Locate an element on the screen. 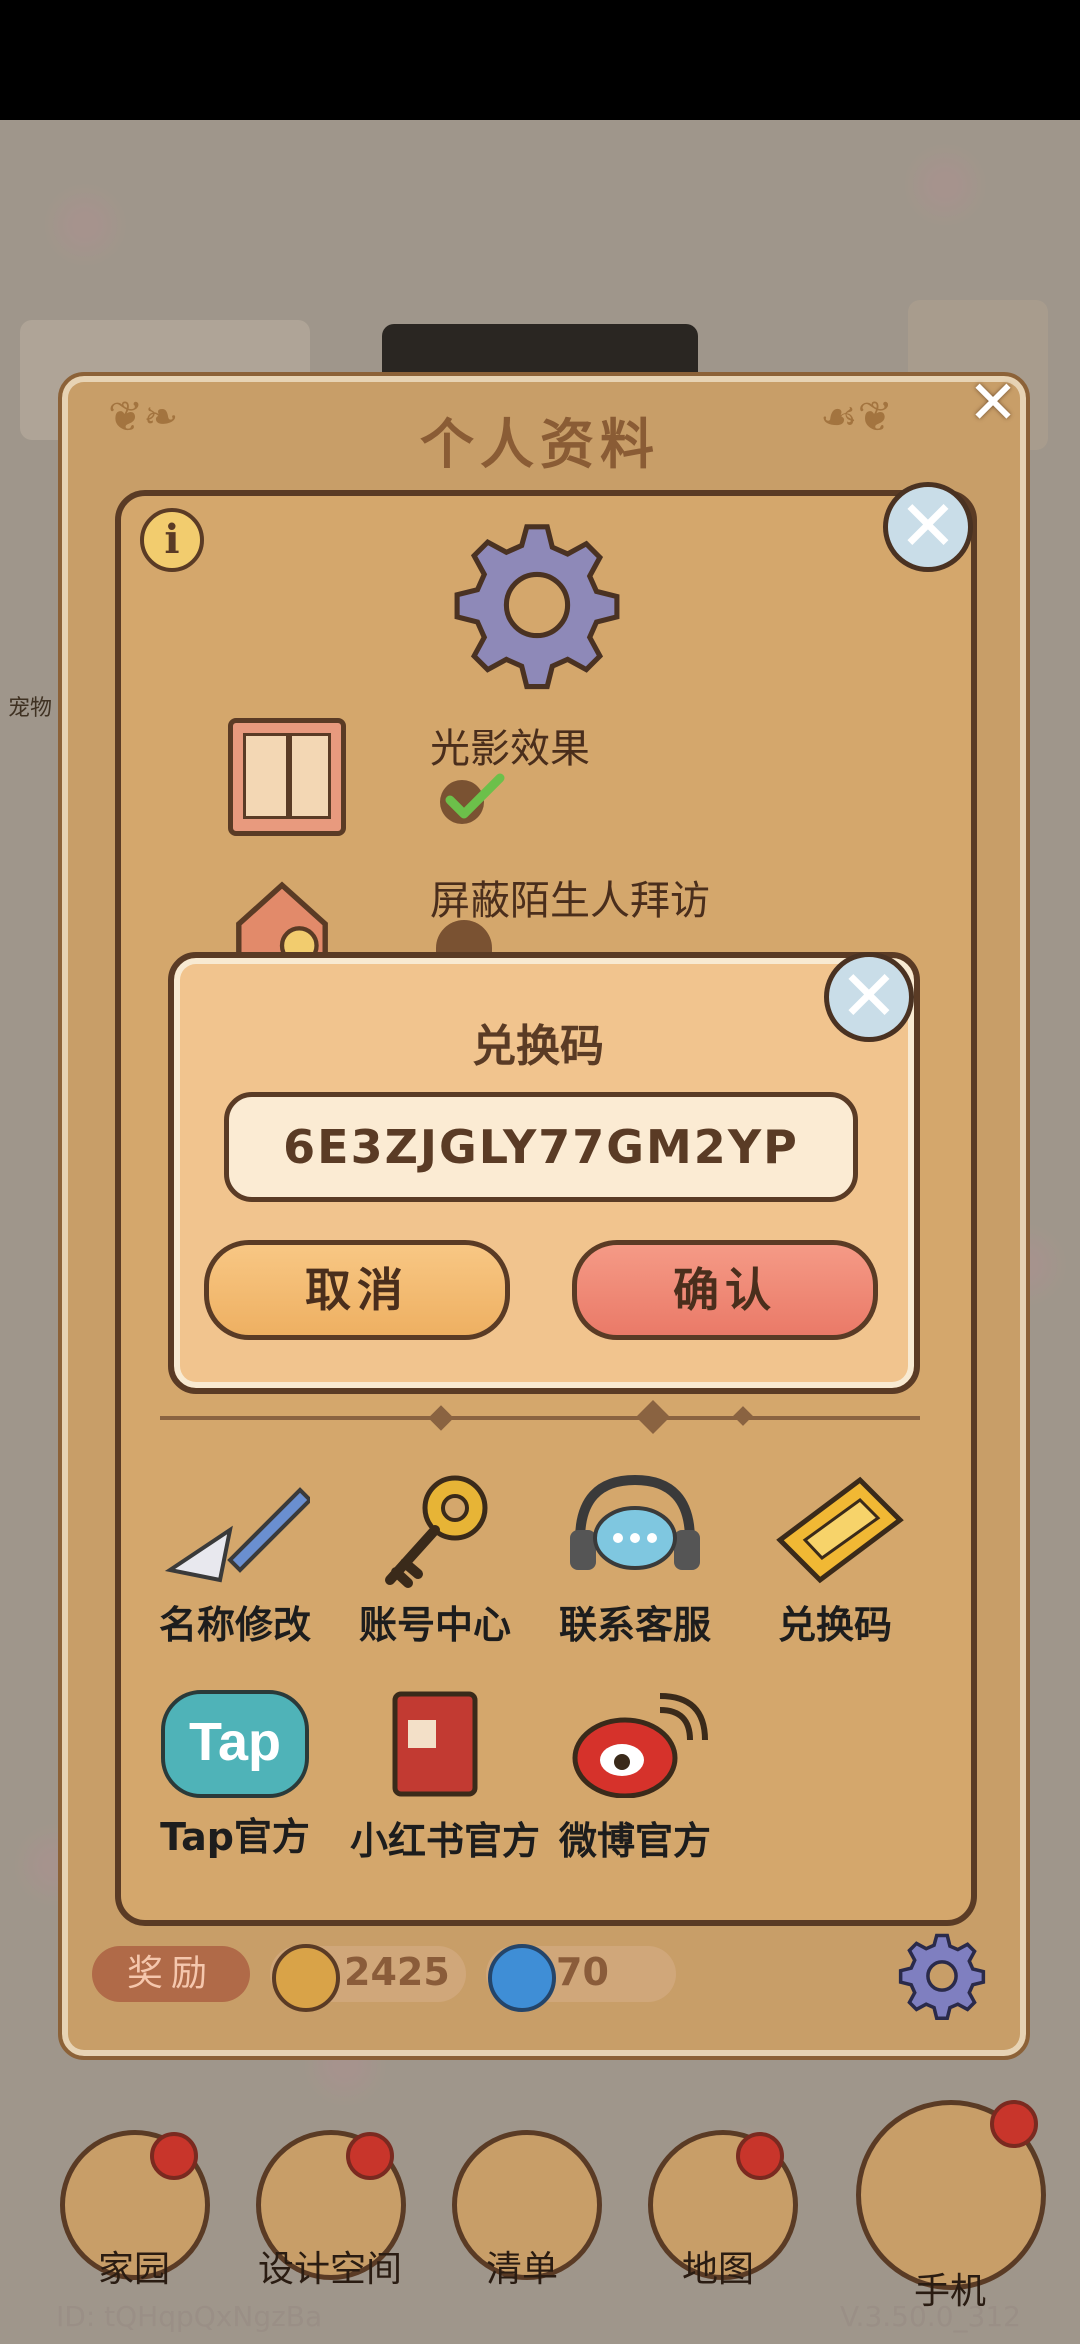 This screenshot has height=2344, width=1080. gear-icon is located at coordinates (537, 607).